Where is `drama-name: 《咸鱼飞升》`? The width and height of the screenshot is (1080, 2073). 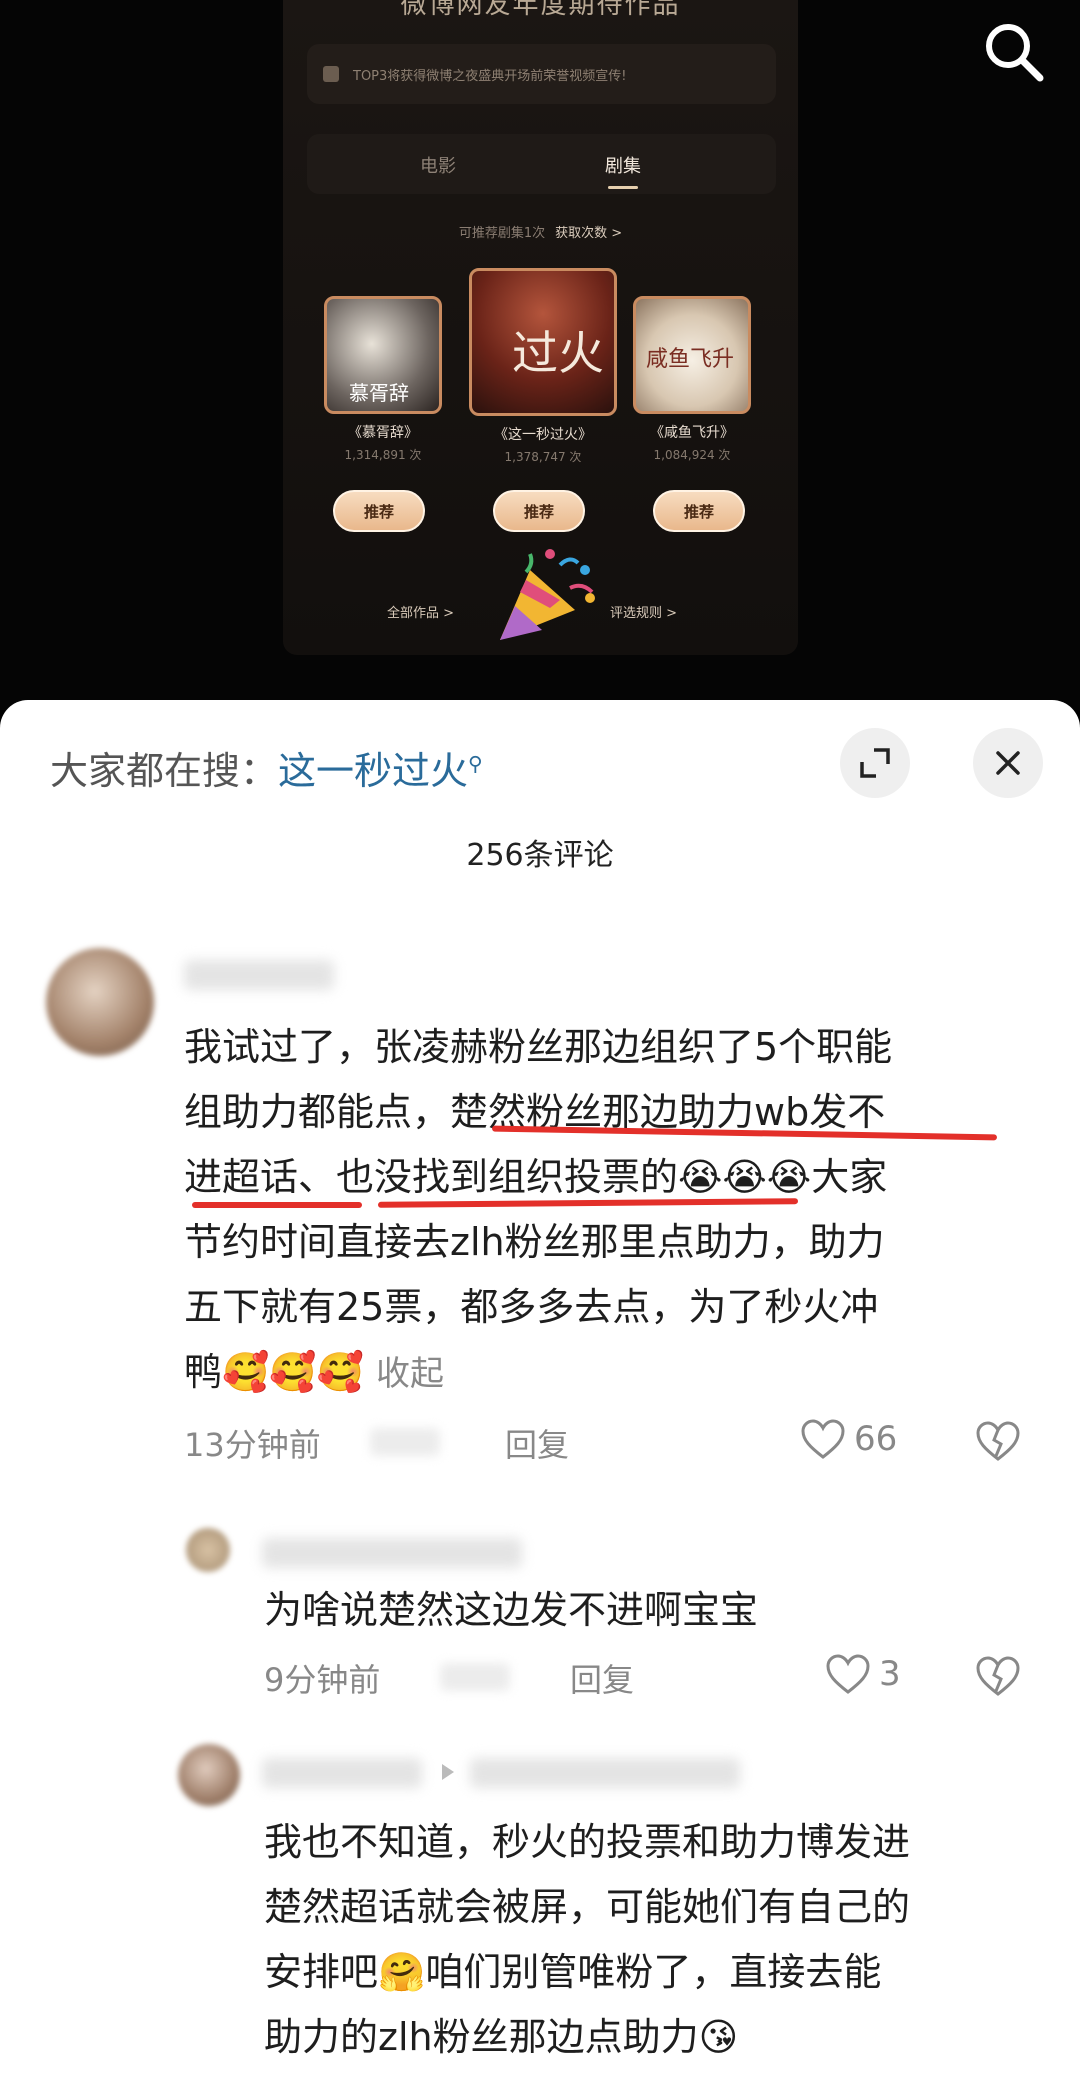 drama-name: 《咸鱼飞升》 is located at coordinates (692, 433).